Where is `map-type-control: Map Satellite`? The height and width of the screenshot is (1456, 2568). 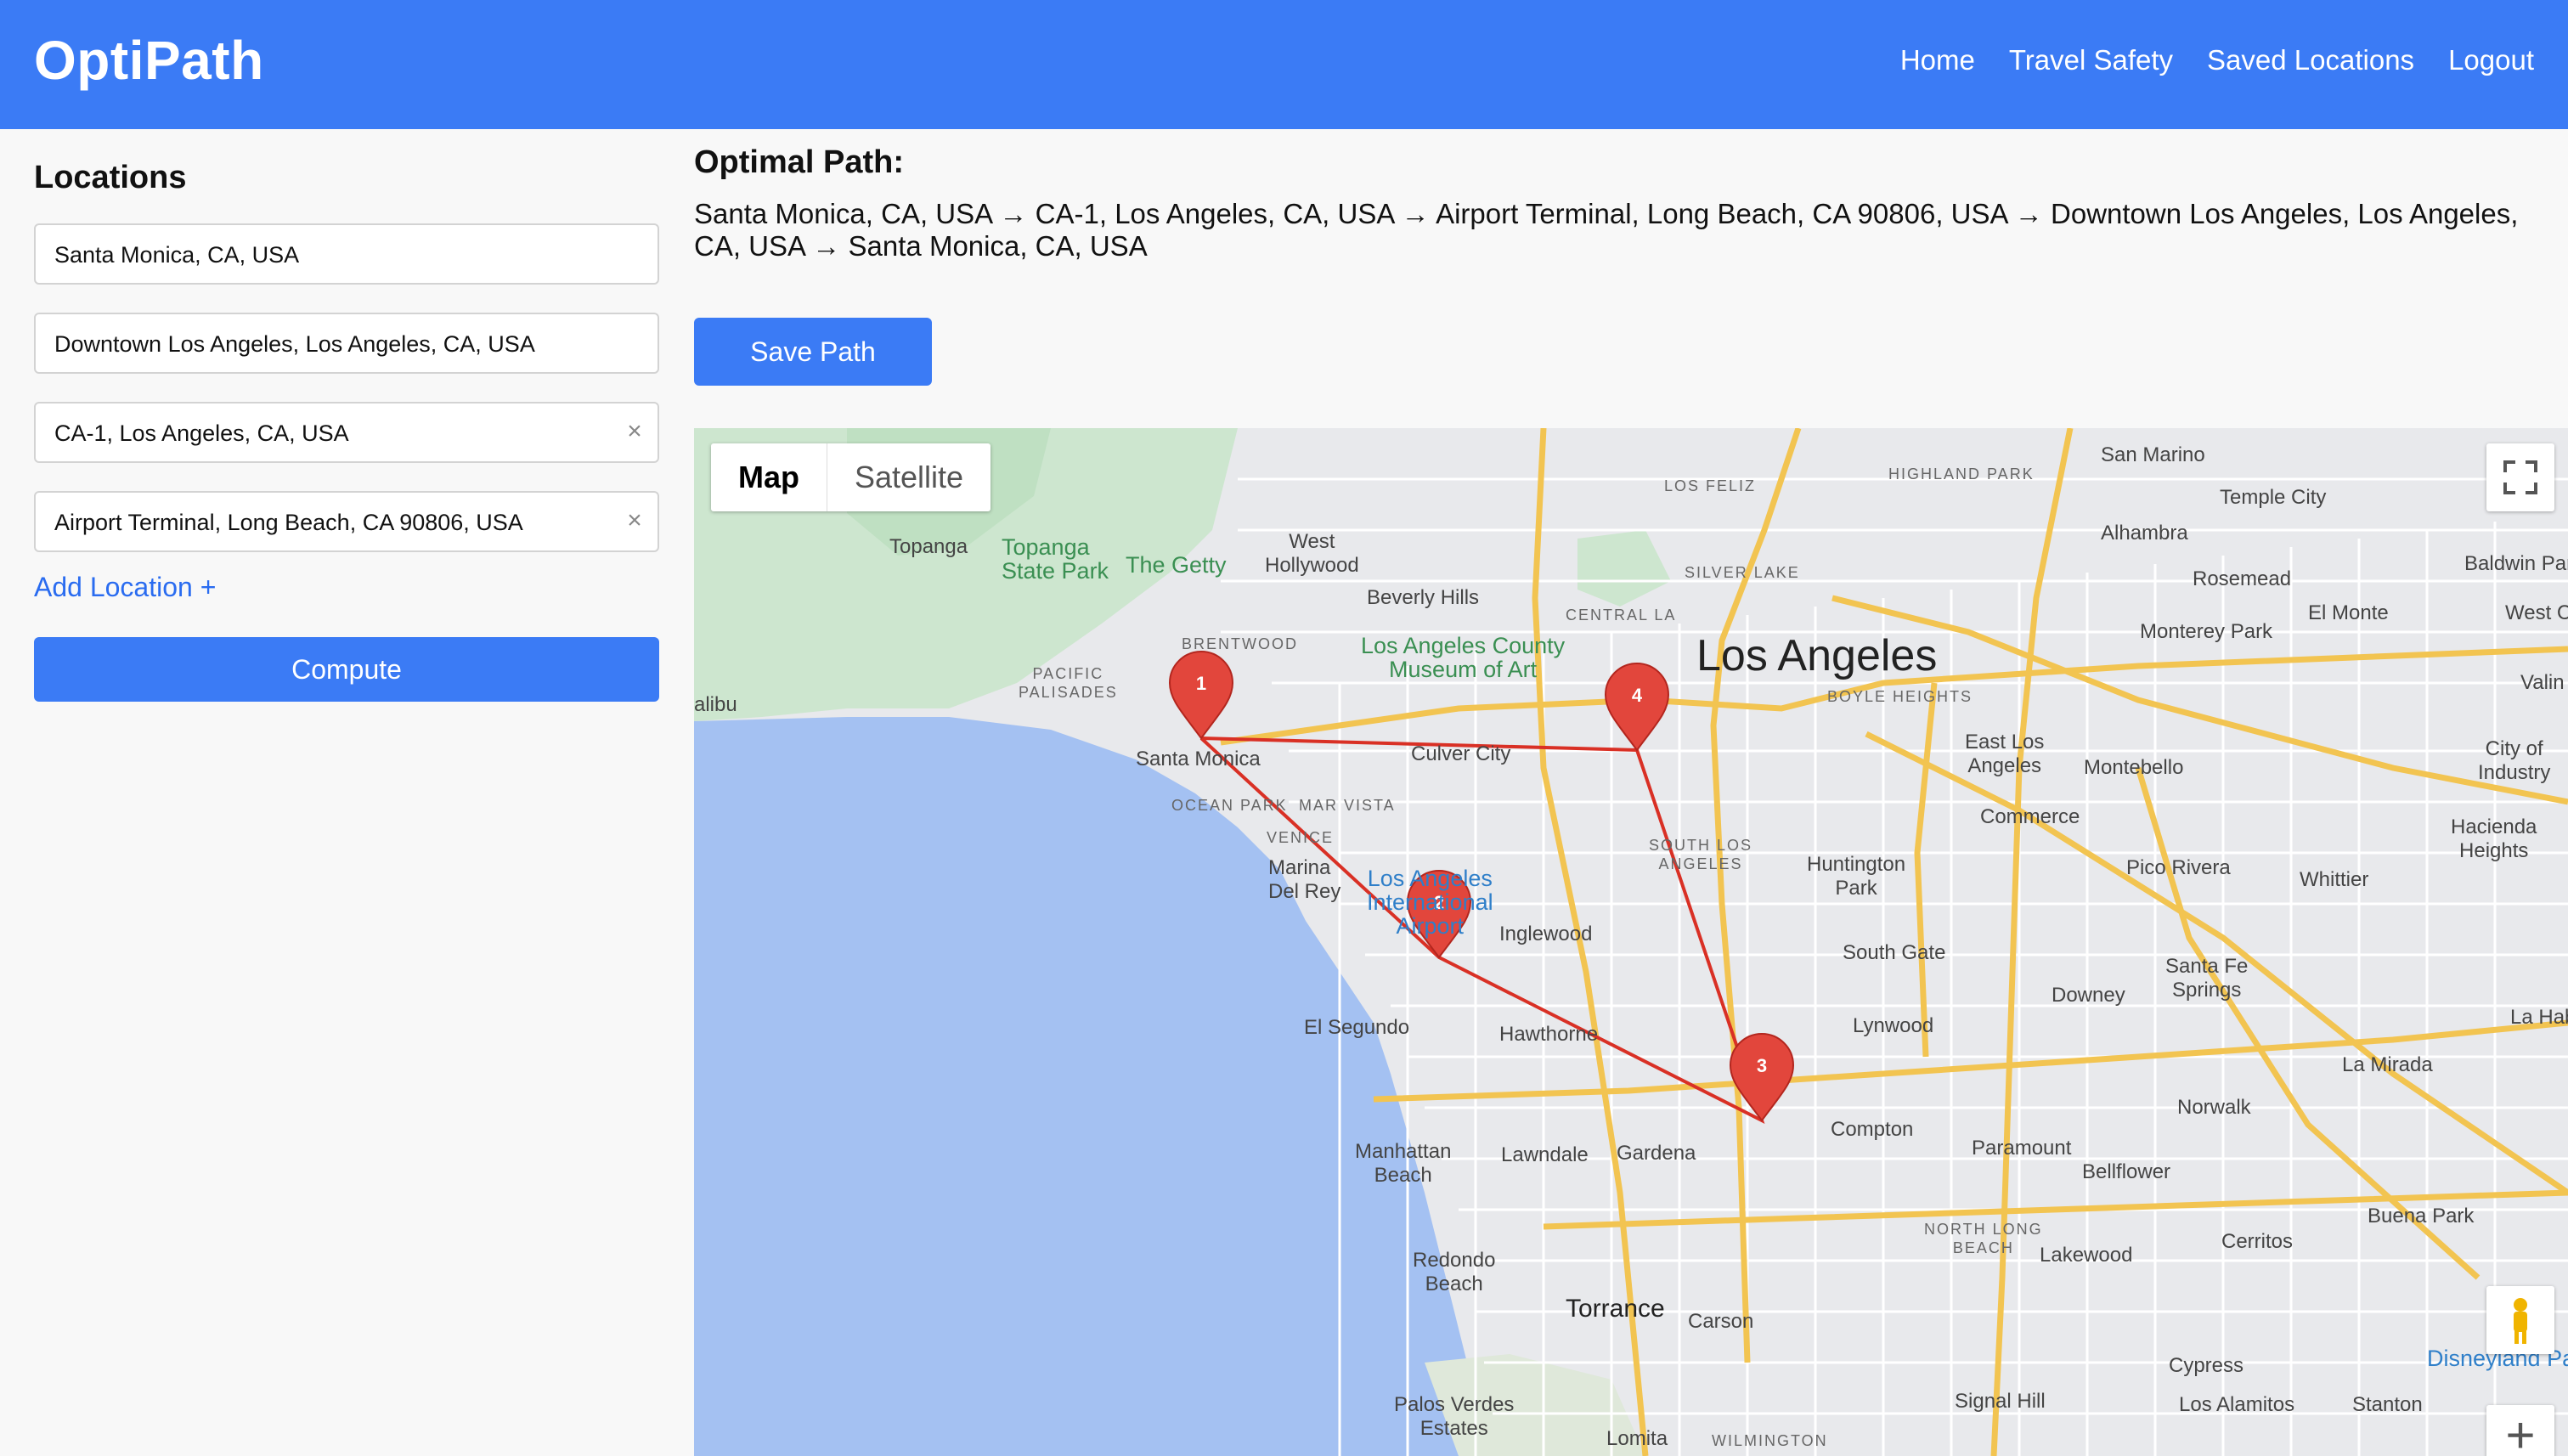
map-type-control: Map Satellite is located at coordinates (851, 477).